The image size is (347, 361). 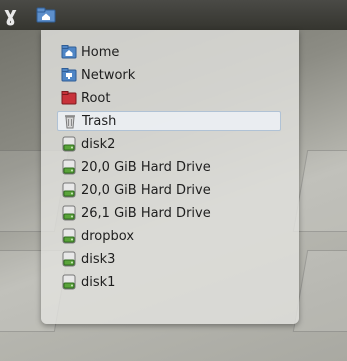 I want to click on menu-item-disk3: disk3, so click(x=169, y=259).